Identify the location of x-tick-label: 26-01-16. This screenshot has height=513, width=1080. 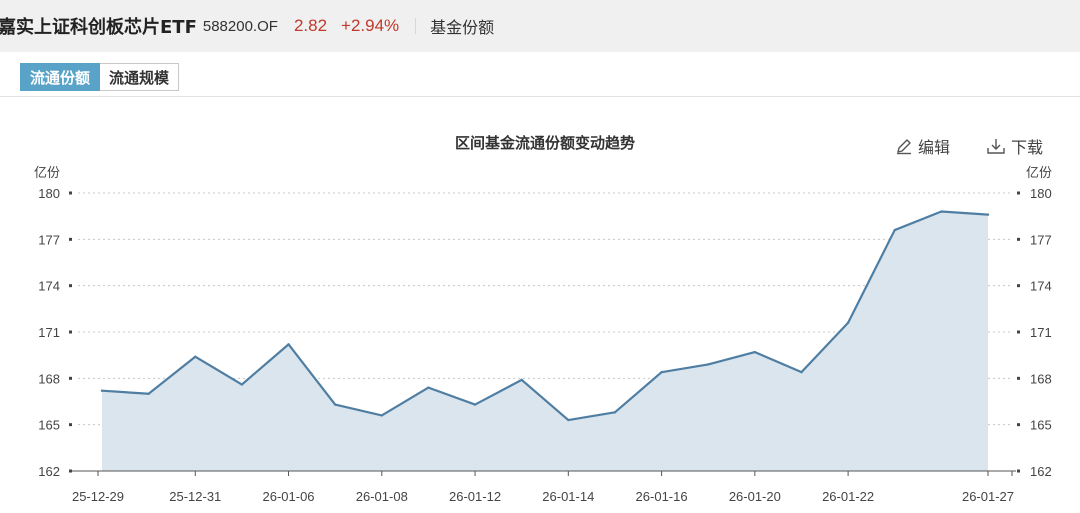
(662, 496).